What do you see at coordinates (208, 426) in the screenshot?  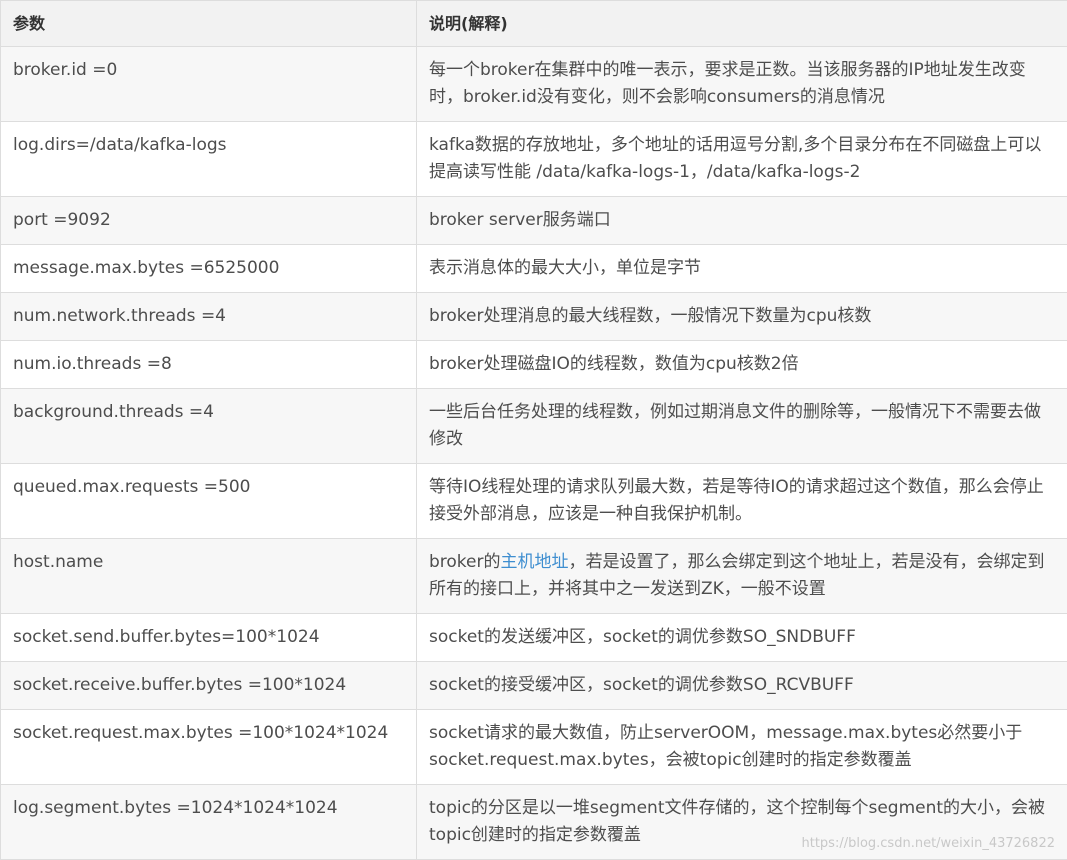 I see `param-cell: background.threads =4` at bounding box center [208, 426].